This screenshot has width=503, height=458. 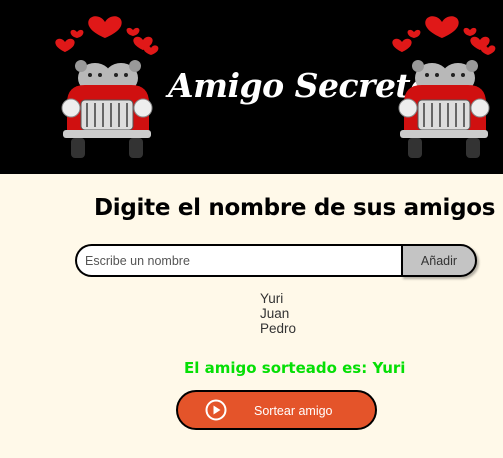 What do you see at coordinates (235, 260) in the screenshot?
I see `name-input` at bounding box center [235, 260].